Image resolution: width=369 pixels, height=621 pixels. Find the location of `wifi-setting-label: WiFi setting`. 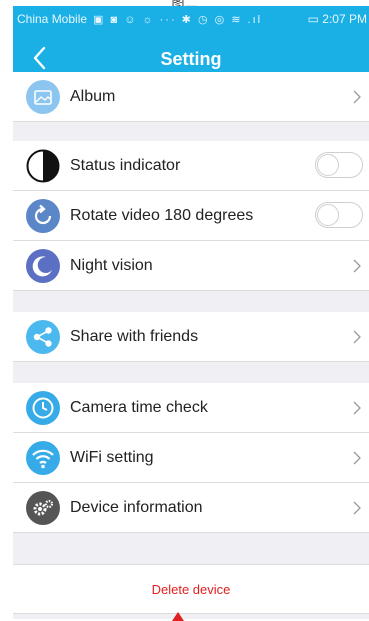

wifi-setting-label: WiFi setting is located at coordinates (112, 457).